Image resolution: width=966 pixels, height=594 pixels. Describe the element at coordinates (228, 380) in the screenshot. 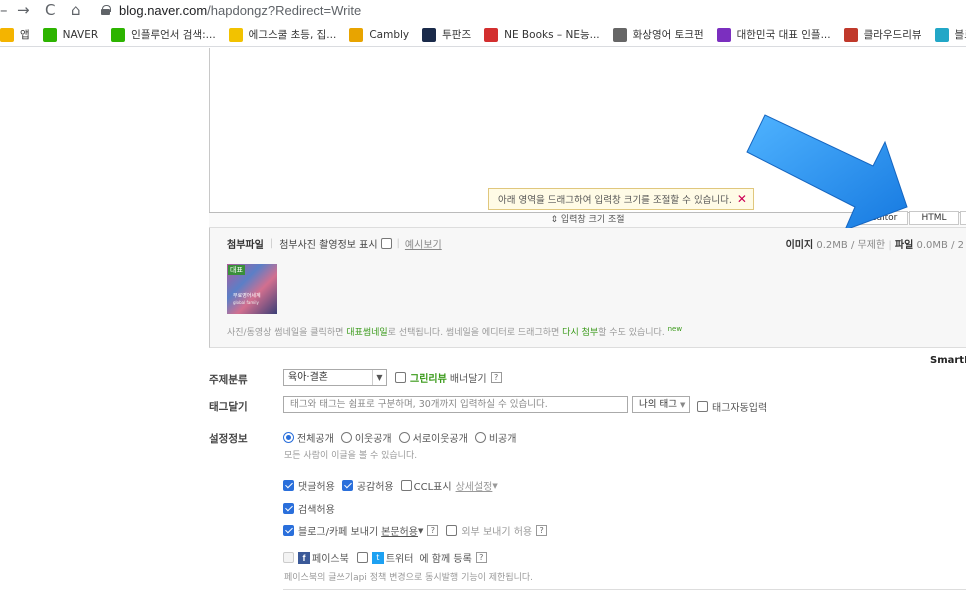

I see `category-label: 주제분류` at that location.